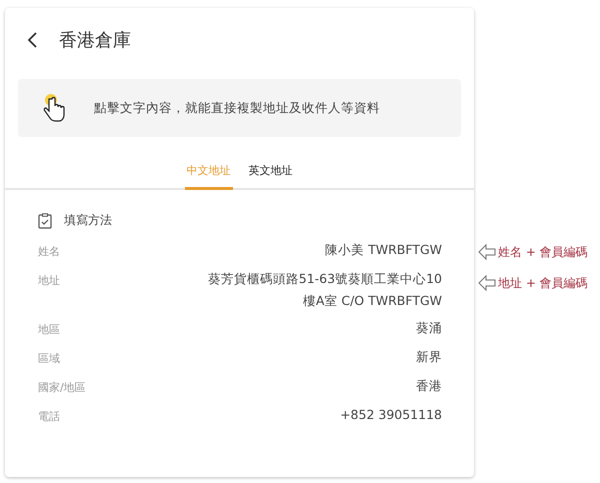 Image resolution: width=600 pixels, height=483 pixels. Describe the element at coordinates (45, 220) in the screenshot. I see `clipboard-check-icon` at that location.